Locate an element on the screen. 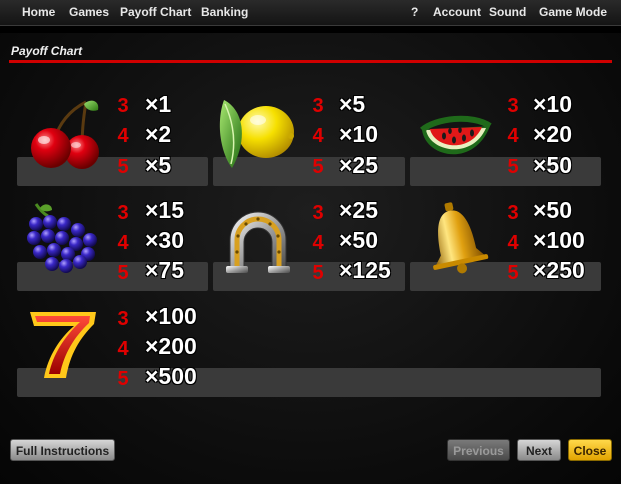 Image resolution: width=621 pixels, height=484 pixels. previous-button: Previous is located at coordinates (478, 450).